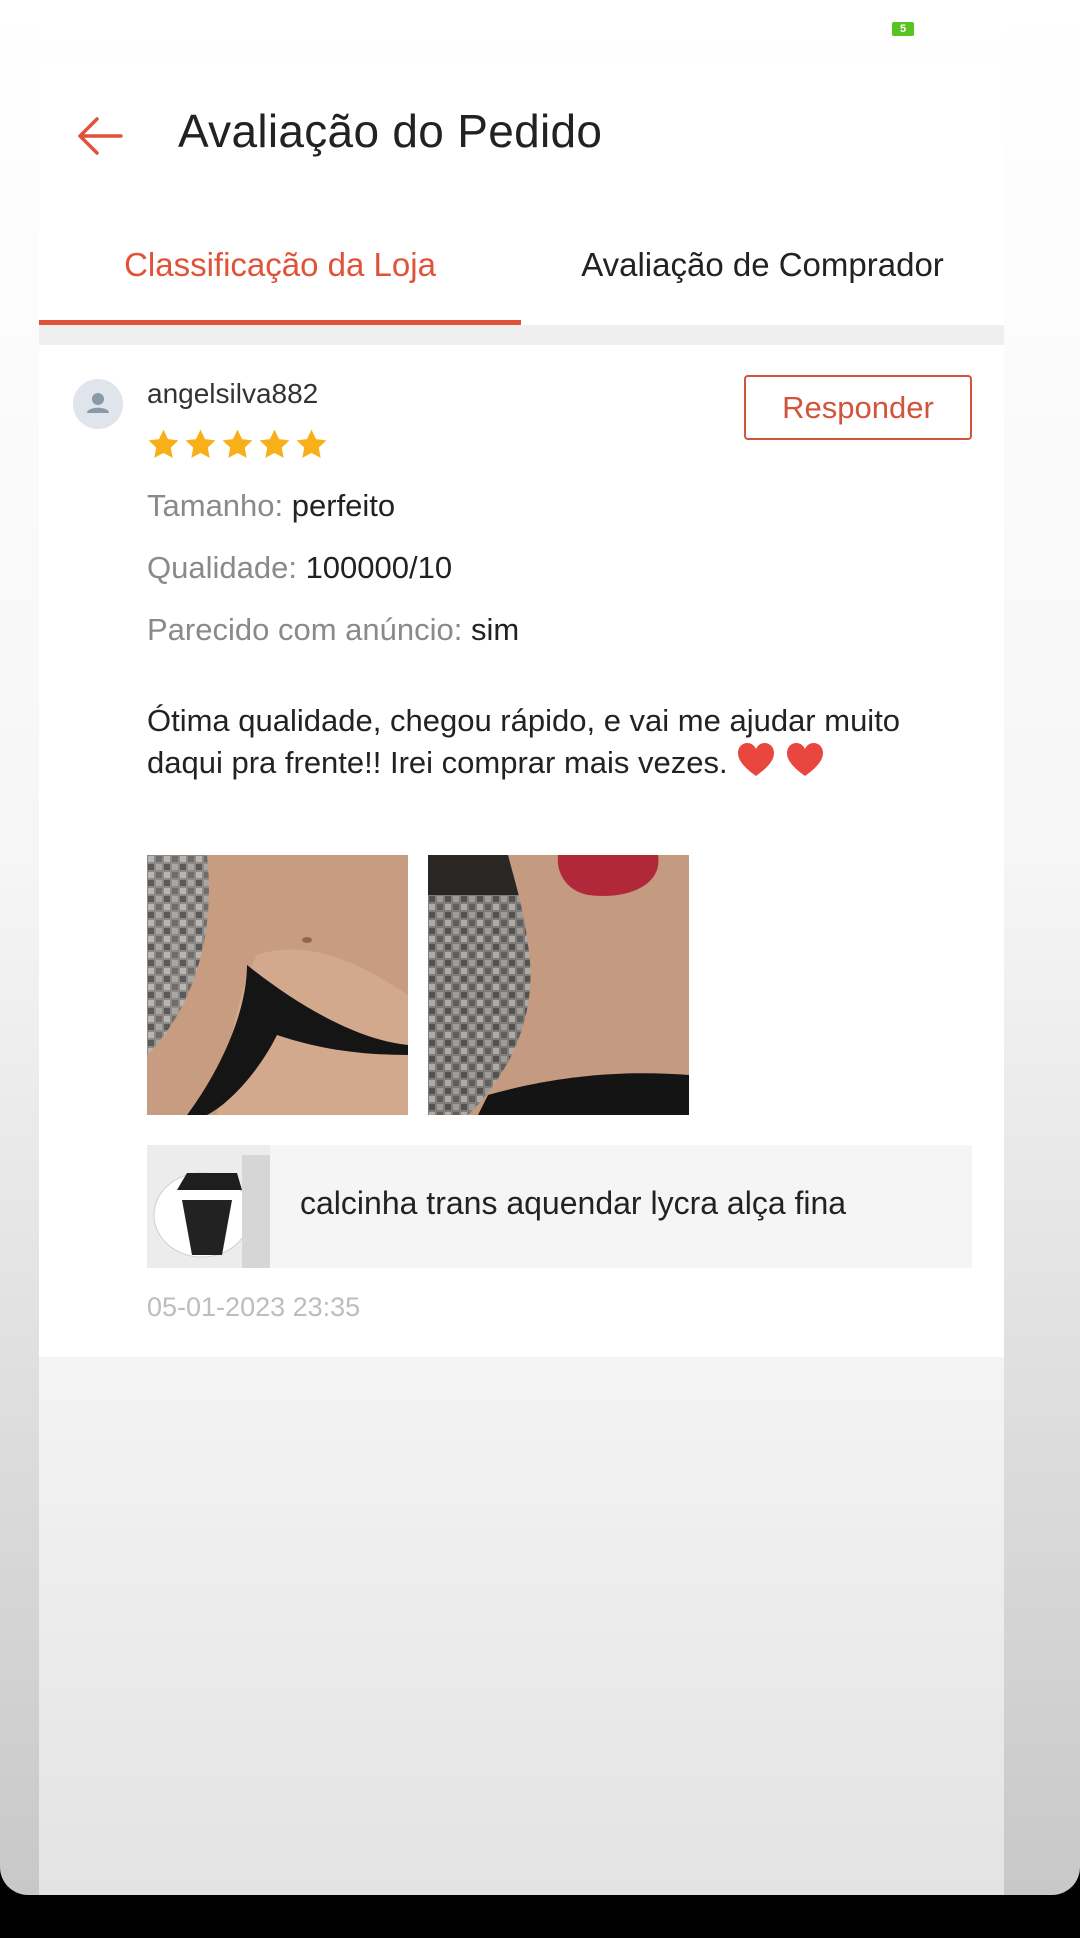 The height and width of the screenshot is (1938, 1080). I want to click on product-link: calcinha trans aquendar lycra alça fina, so click(559, 1206).